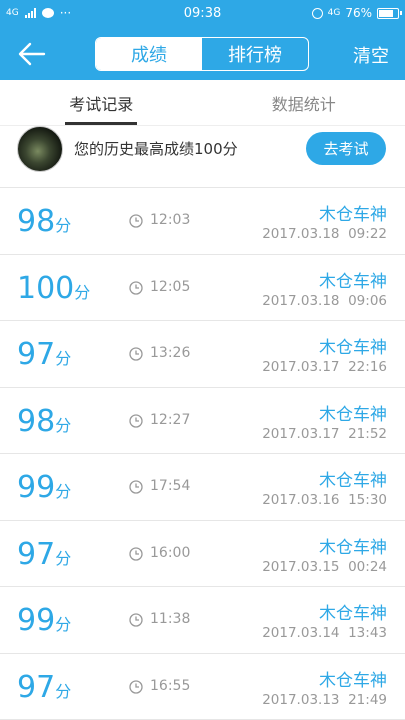  Describe the element at coordinates (367, 699) in the screenshot. I see `exam-time: 21:49` at that location.